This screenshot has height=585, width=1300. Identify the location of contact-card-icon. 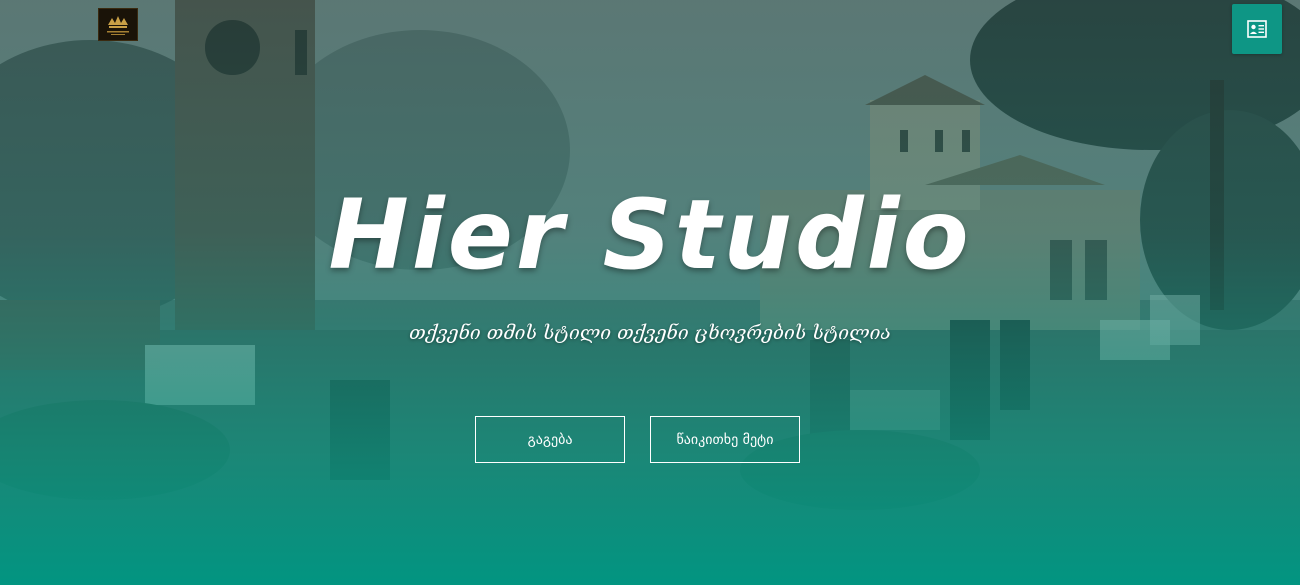
(1257, 29).